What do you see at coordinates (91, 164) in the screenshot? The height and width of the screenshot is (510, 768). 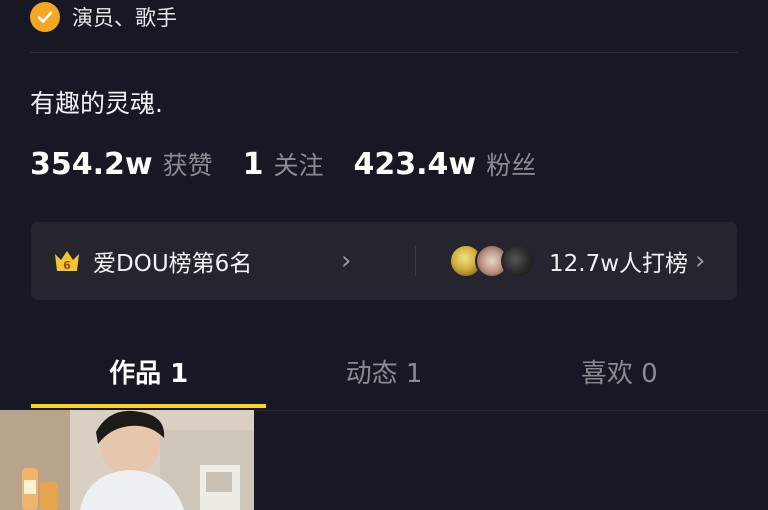 I see `likes-count: 354.2w` at bounding box center [91, 164].